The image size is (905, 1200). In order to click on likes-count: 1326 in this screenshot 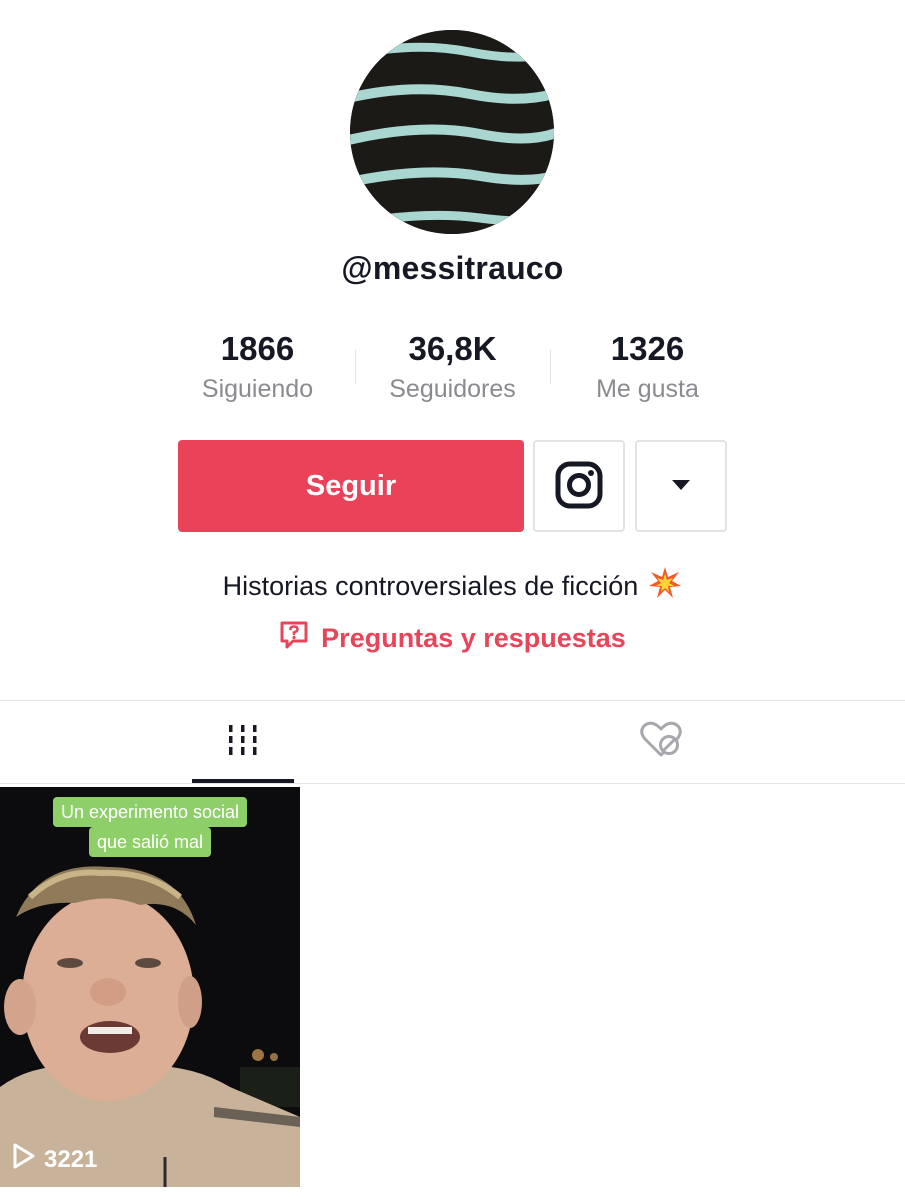, I will do `click(647, 348)`.